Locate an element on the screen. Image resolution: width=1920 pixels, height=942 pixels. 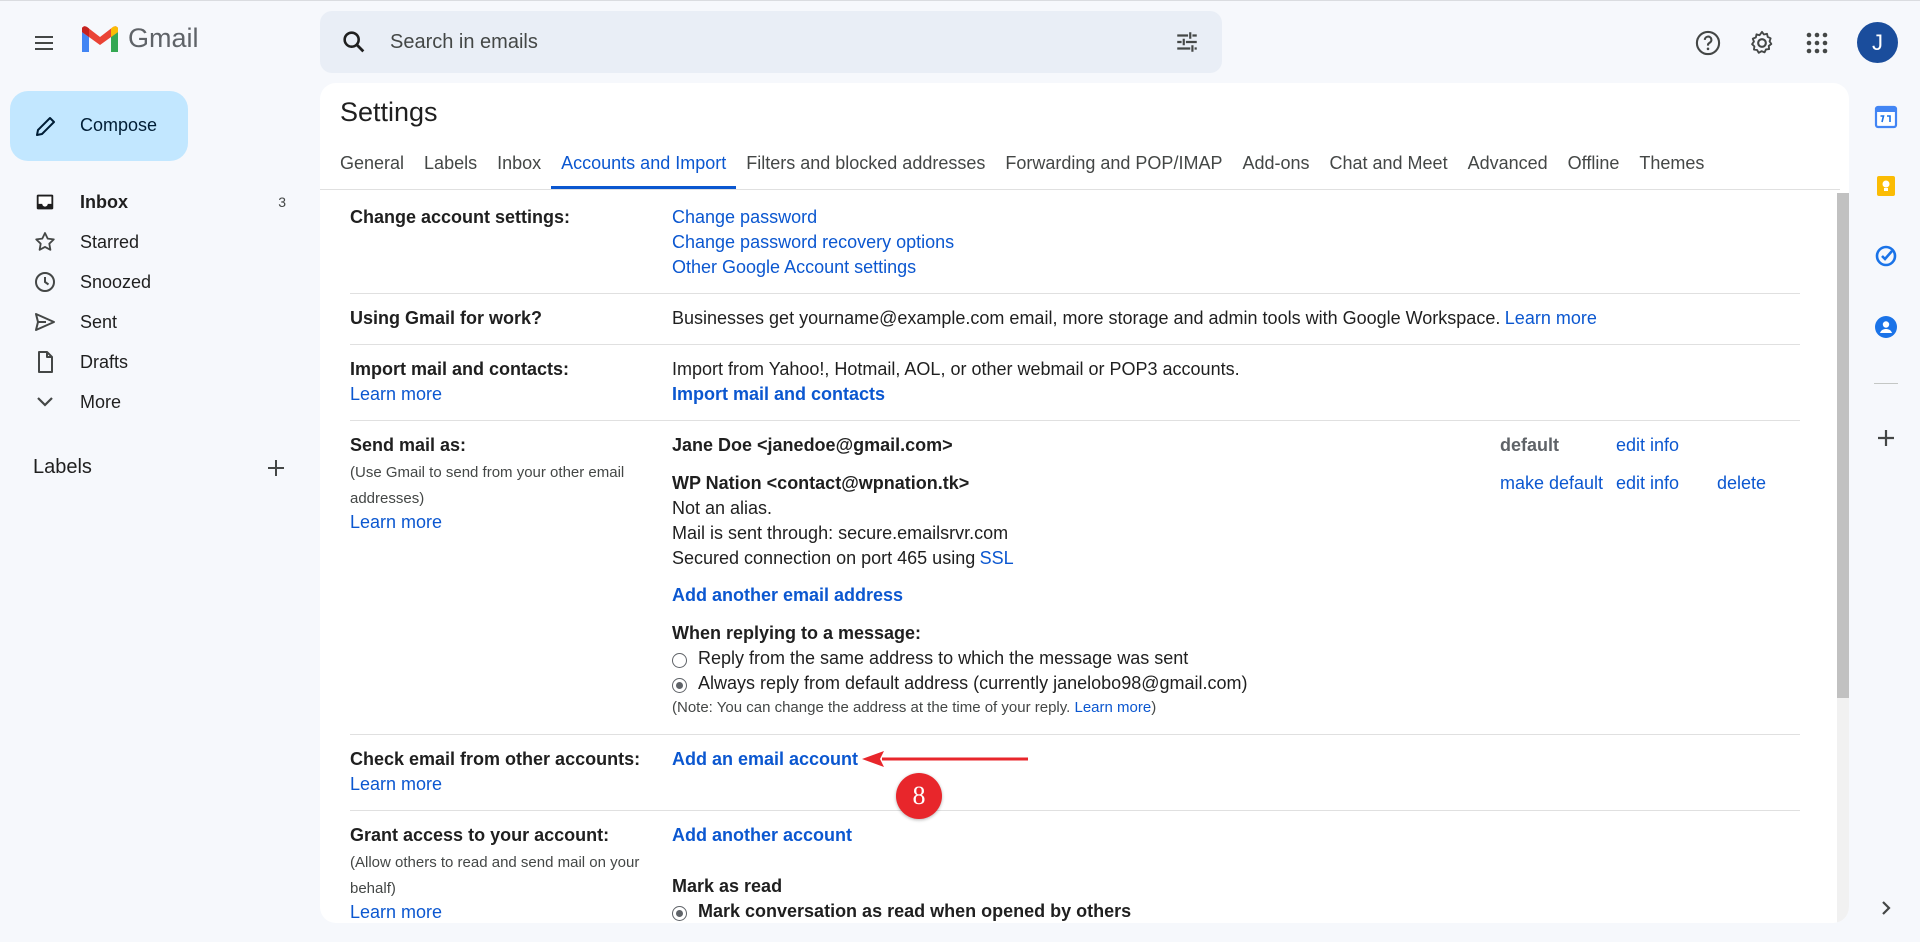
gmail-logo: Gmail is located at coordinates (139, 38).